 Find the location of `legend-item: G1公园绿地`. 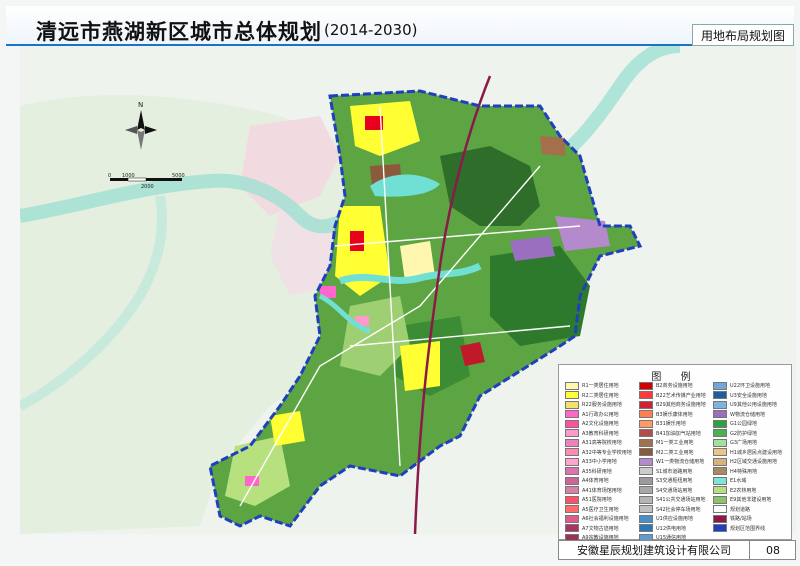

legend-item: G1公园绿地 is located at coordinates (750, 424).